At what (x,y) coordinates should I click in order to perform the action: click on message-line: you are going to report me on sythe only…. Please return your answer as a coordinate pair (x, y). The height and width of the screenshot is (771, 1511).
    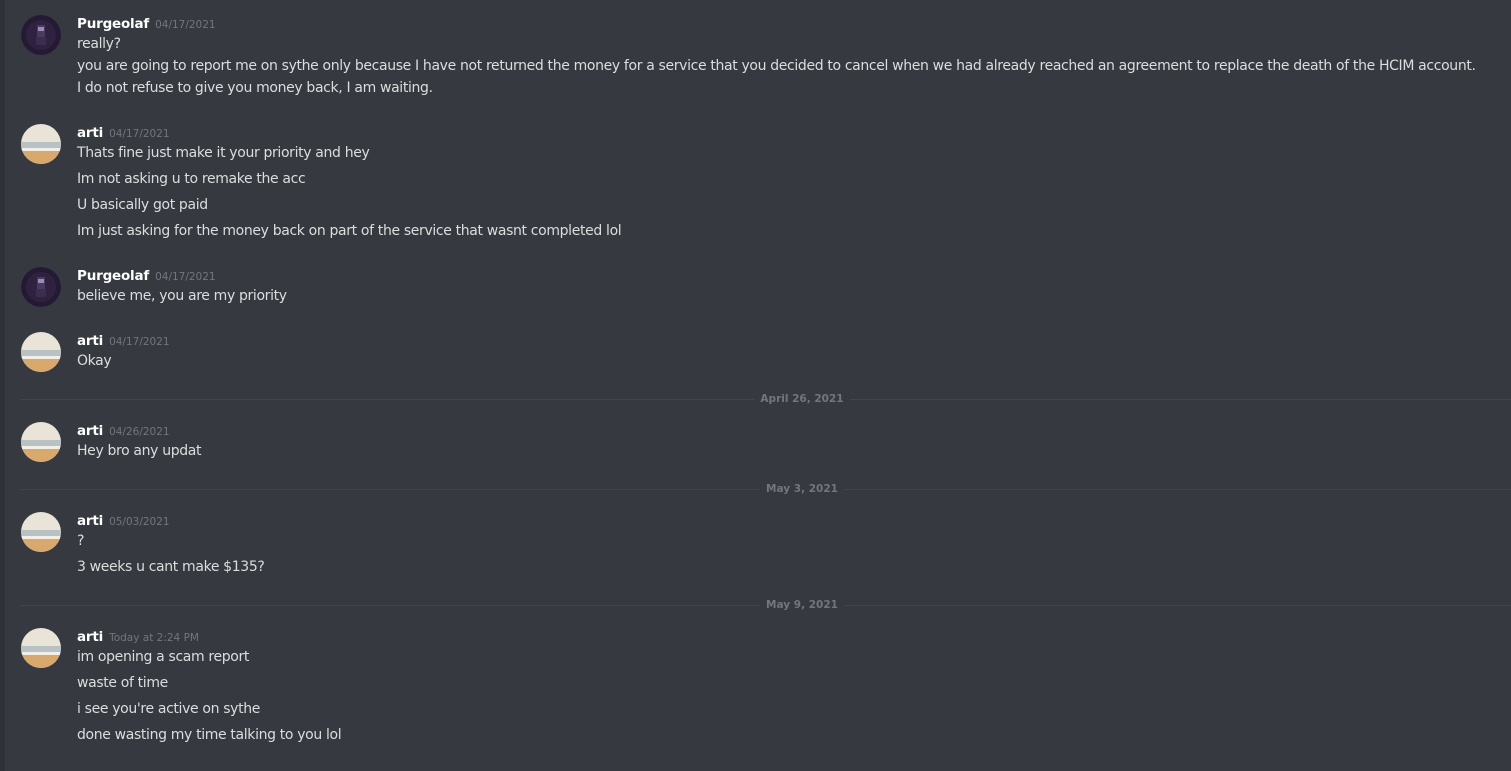
    Looking at the image, I should click on (776, 66).